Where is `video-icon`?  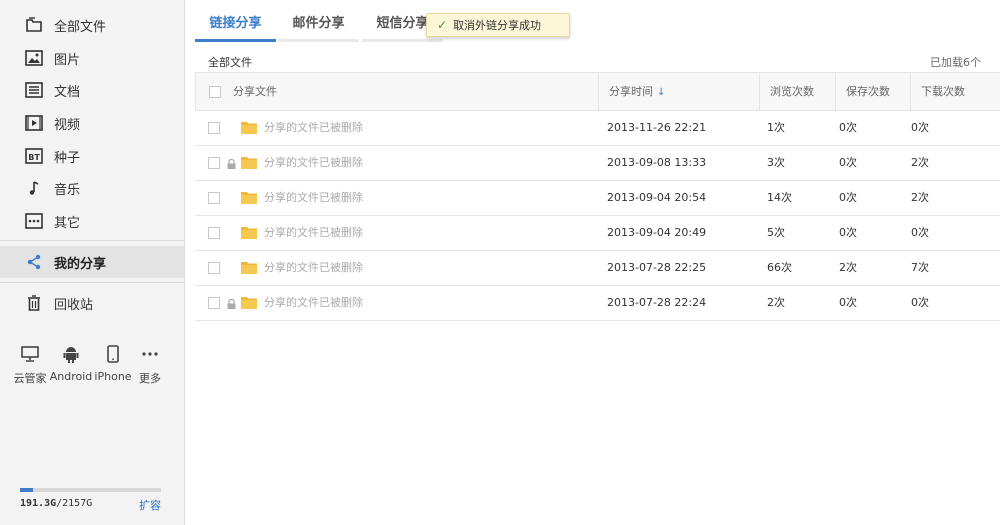 video-icon is located at coordinates (34, 123).